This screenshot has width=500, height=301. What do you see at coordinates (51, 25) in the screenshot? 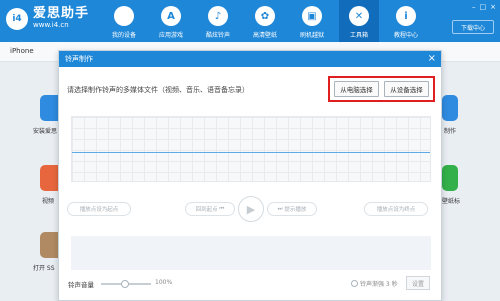
I see `app-url: www.i4.cn` at bounding box center [51, 25].